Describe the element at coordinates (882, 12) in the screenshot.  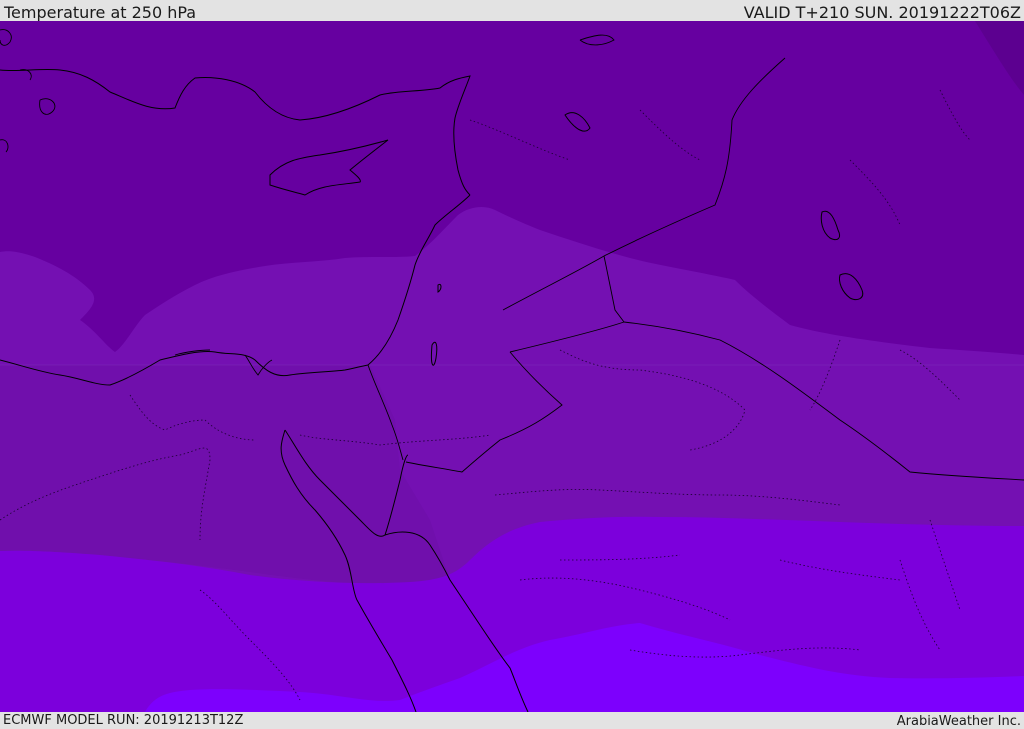
I see `valid-time-label: VALID T+210 SUN. 20191222T06Z` at that location.